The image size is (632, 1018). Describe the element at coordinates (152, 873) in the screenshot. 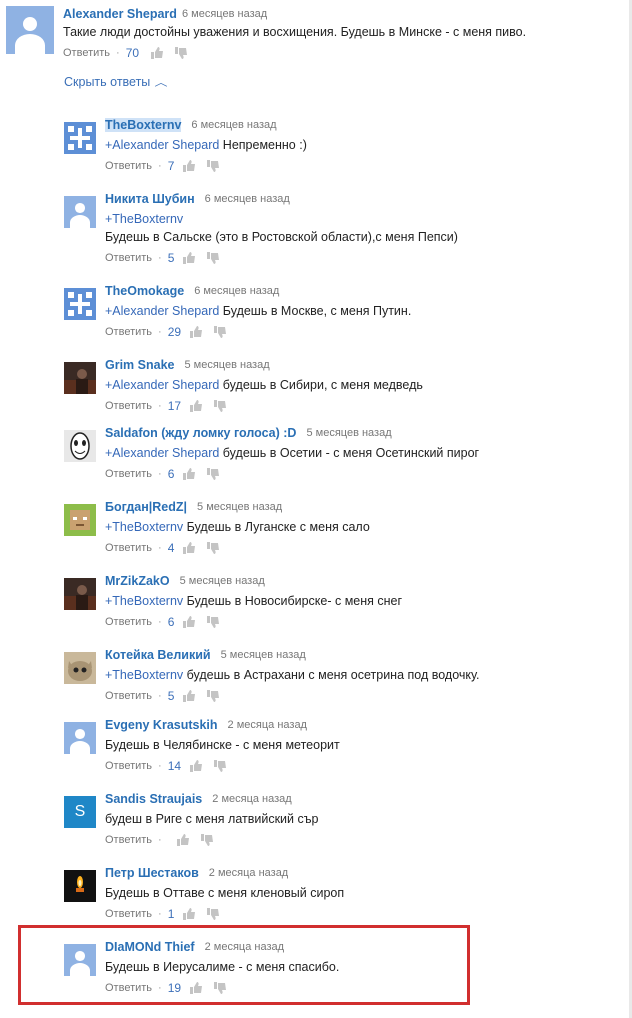

I see `comment-author: Петр Шестаков` at that location.